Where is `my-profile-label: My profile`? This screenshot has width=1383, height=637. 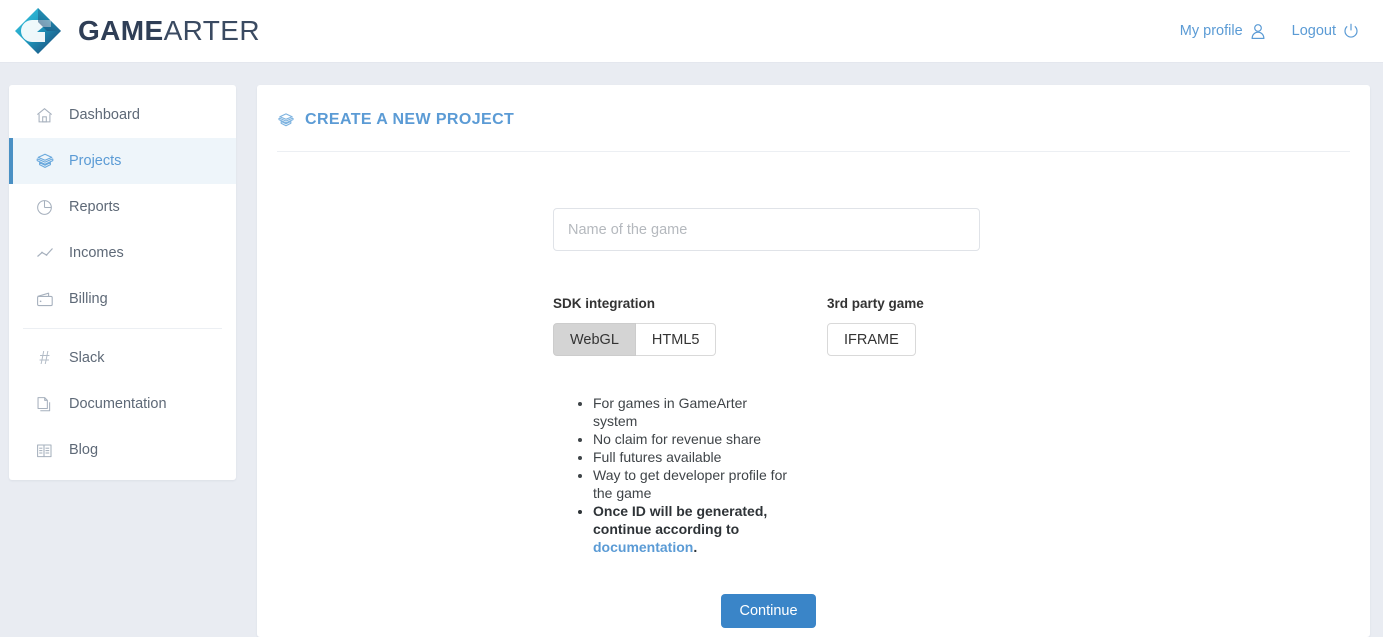
my-profile-label: My profile is located at coordinates (1211, 31).